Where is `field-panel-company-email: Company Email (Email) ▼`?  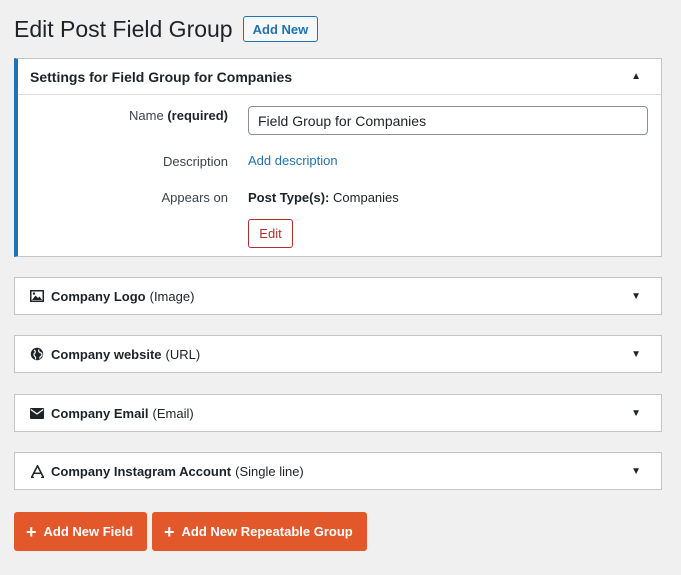
field-panel-company-email: Company Email (Email) ▼ is located at coordinates (338, 413).